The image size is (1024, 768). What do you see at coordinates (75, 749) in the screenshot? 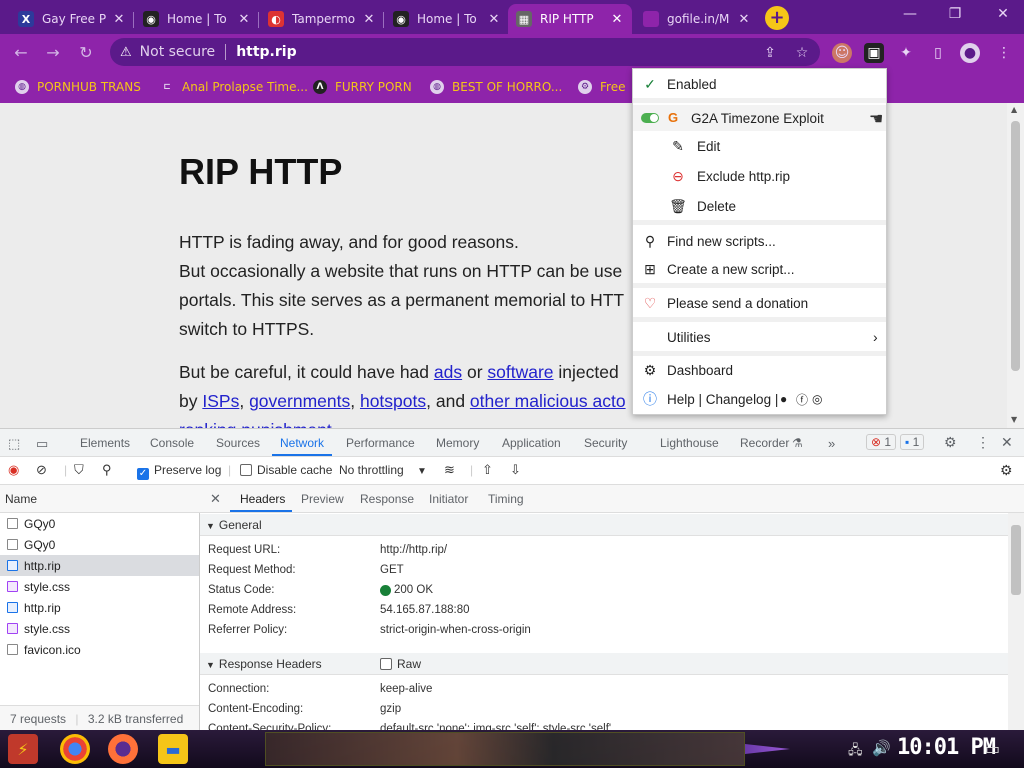
I see `chrome-icon` at bounding box center [75, 749].